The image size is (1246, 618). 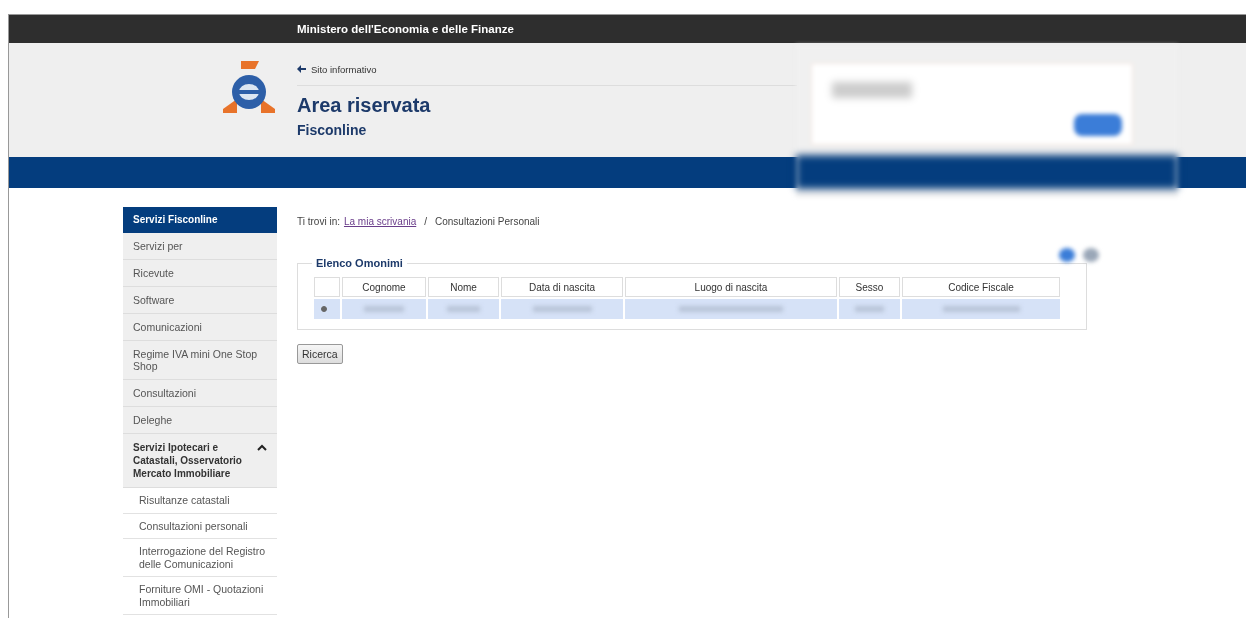 What do you see at coordinates (200, 526) in the screenshot?
I see `sidebar-subitem: Consultazioni personali` at bounding box center [200, 526].